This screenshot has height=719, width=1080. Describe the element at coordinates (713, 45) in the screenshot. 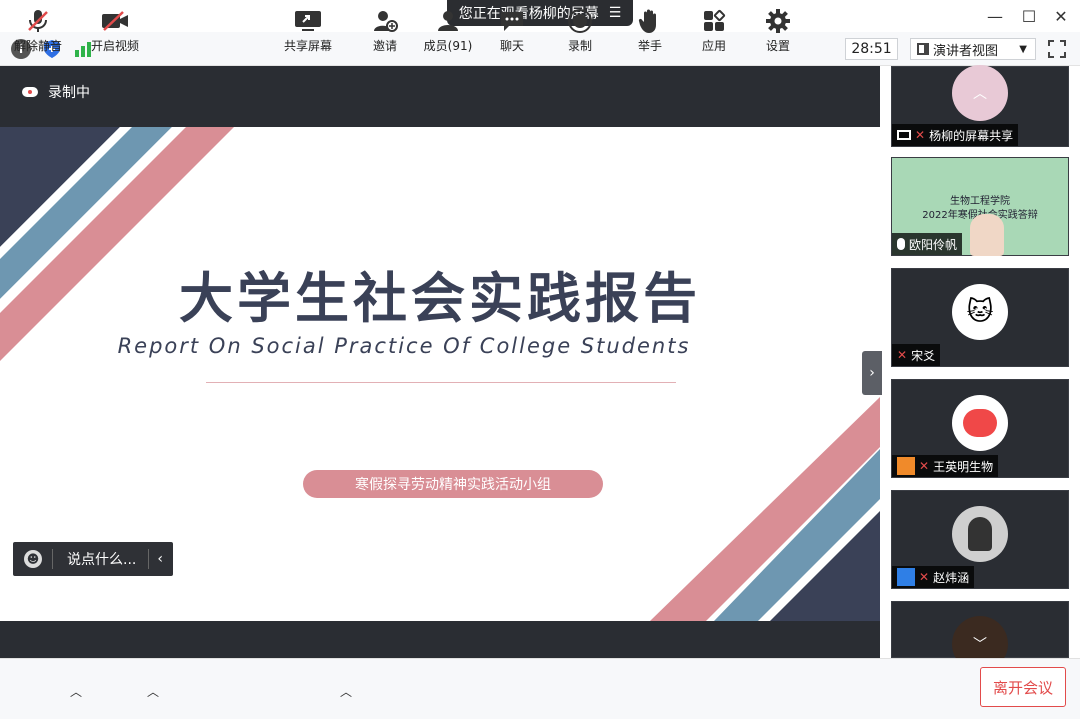

I see `apps-label: 应用` at that location.